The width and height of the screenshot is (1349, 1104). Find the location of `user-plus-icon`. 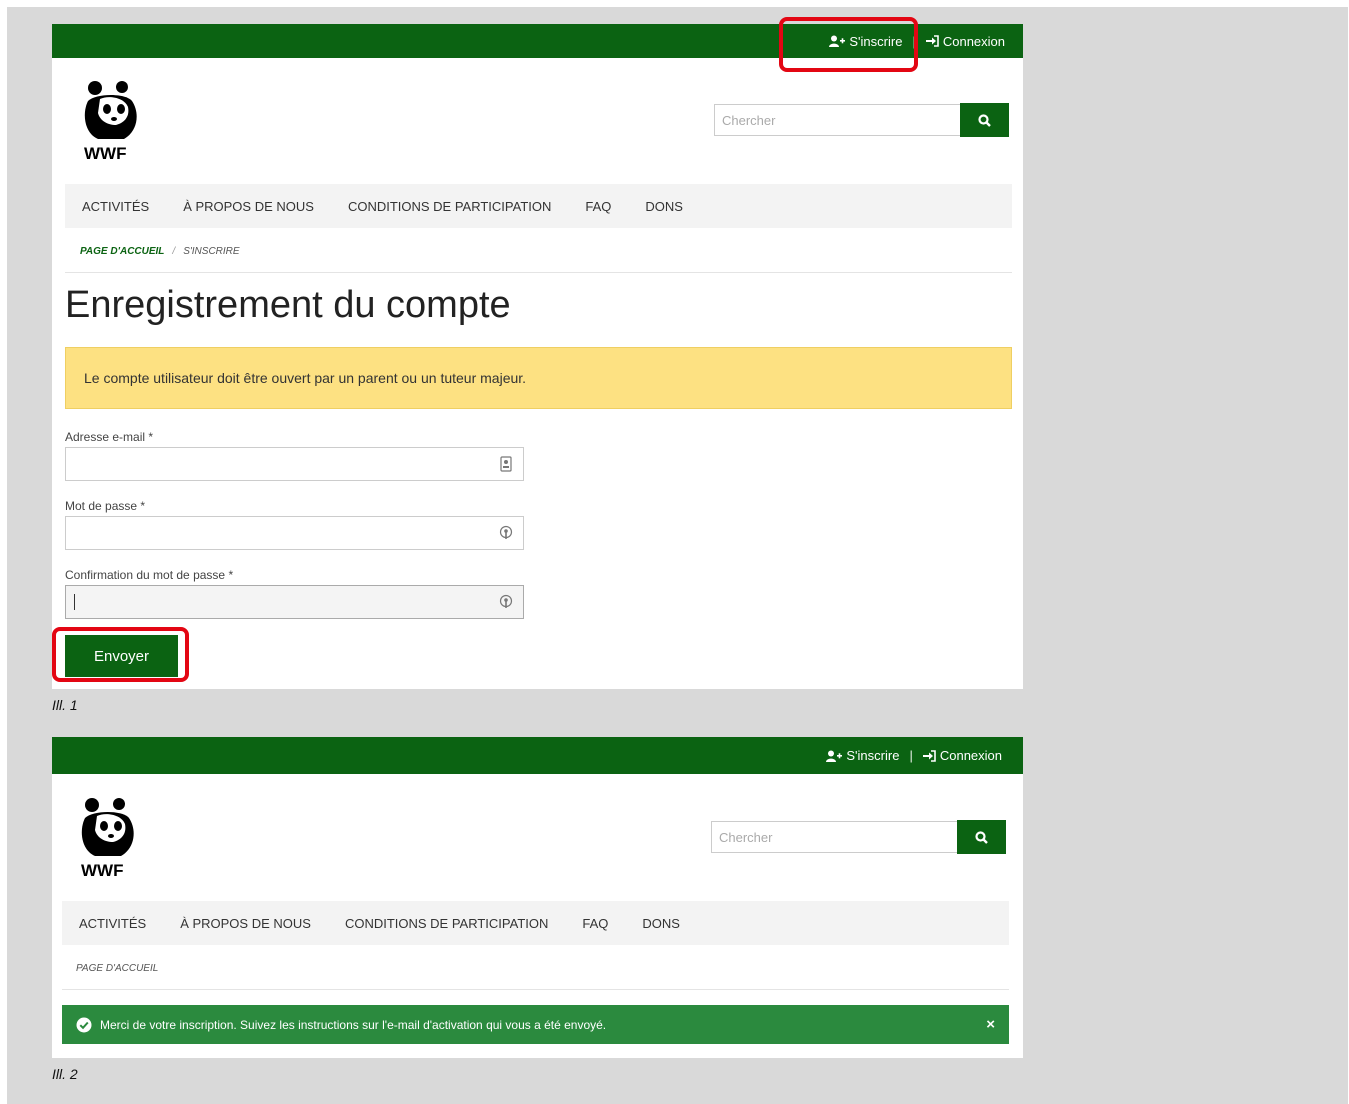

user-plus-icon is located at coordinates (834, 756).